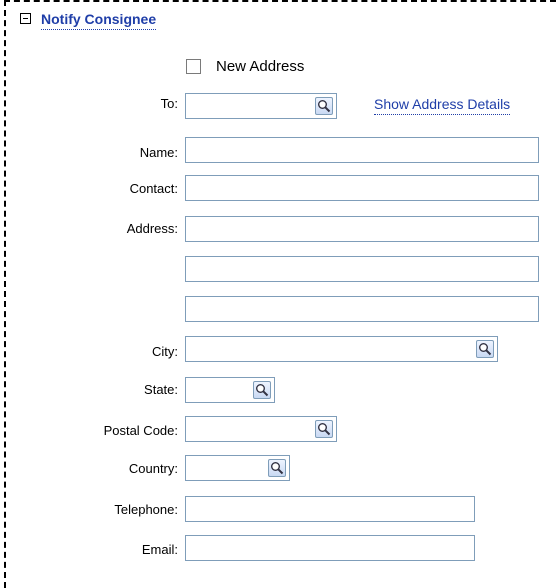  I want to click on name-input, so click(362, 150).